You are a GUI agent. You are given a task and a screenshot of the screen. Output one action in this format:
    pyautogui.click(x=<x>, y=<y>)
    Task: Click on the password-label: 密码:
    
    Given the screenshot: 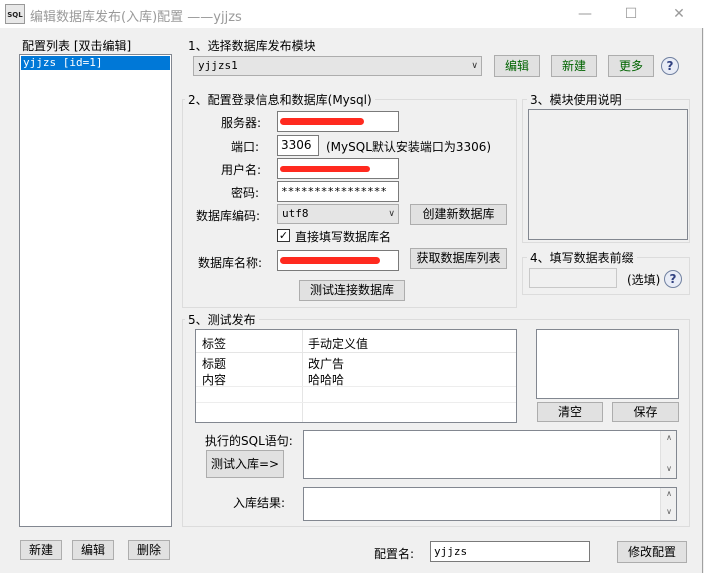 What is the action you would take?
    pyautogui.click(x=245, y=193)
    